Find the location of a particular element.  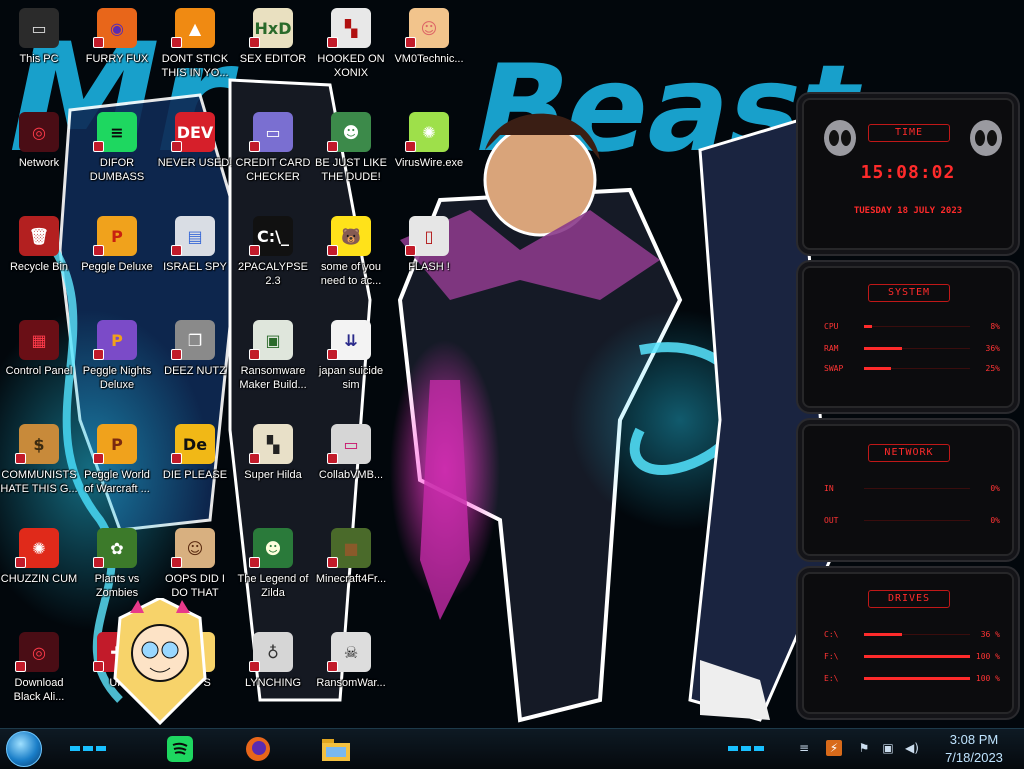

taskbar-file-explorer-button is located at coordinates (336, 749).